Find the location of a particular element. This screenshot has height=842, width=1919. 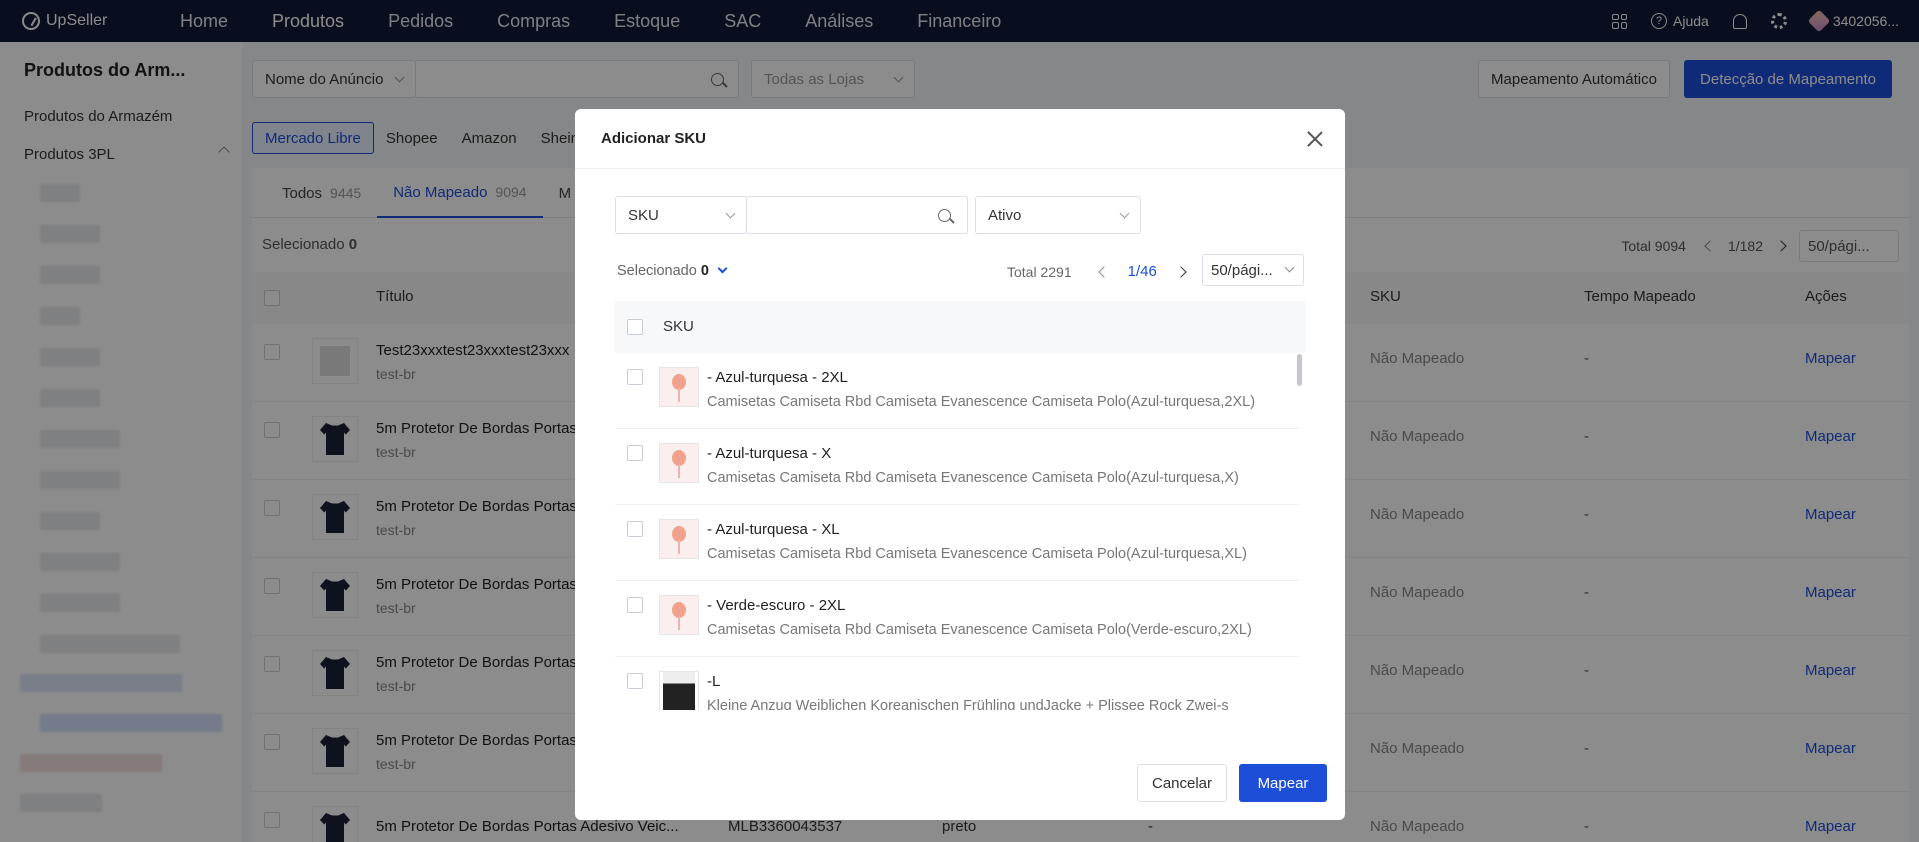

item-name: - Azul-turquesa - 2XL is located at coordinates (777, 377).